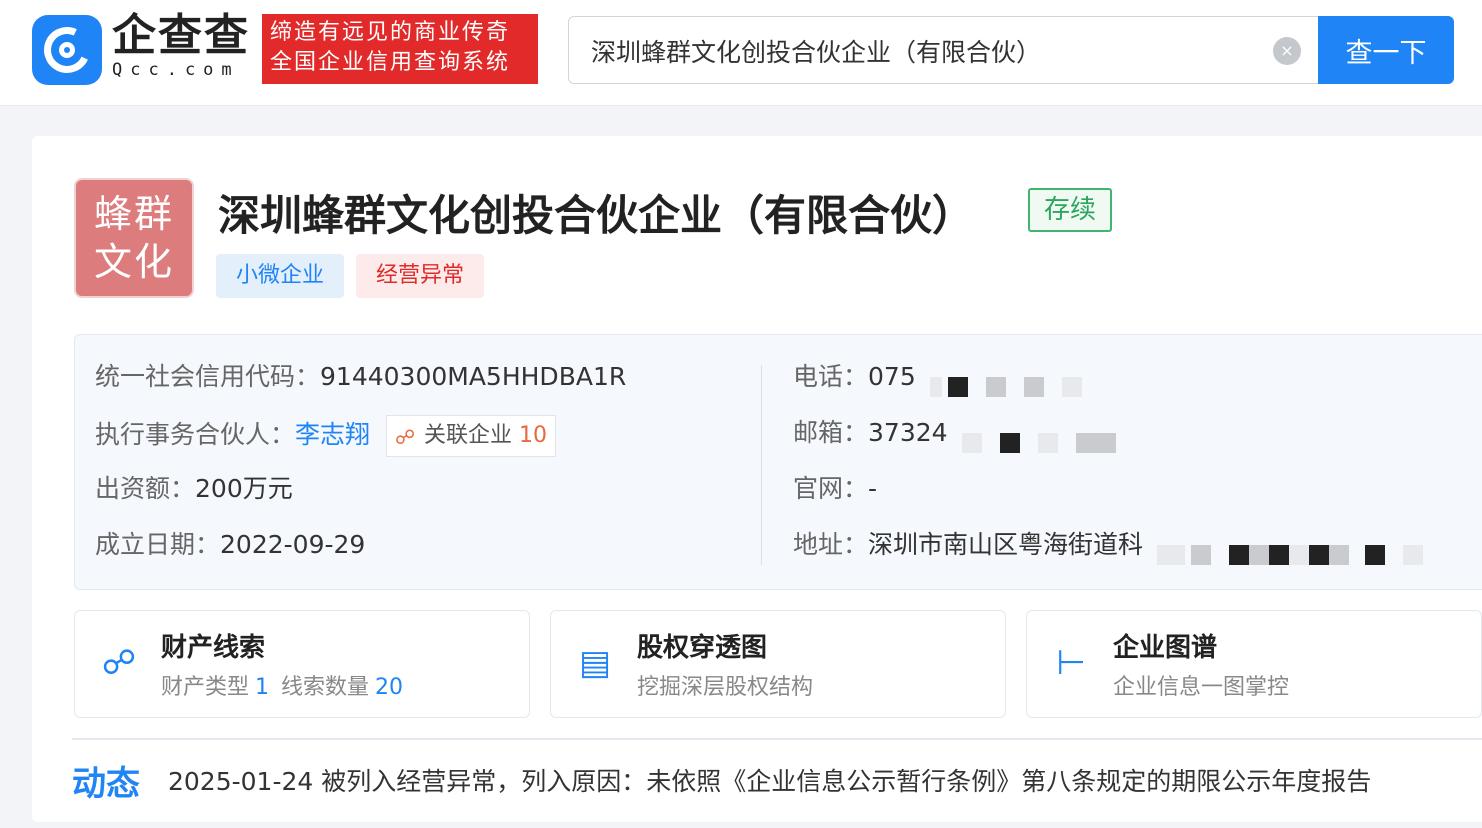 This screenshot has width=1482, height=828. What do you see at coordinates (213, 648) in the screenshot?
I see `feature-title: 财产线索` at bounding box center [213, 648].